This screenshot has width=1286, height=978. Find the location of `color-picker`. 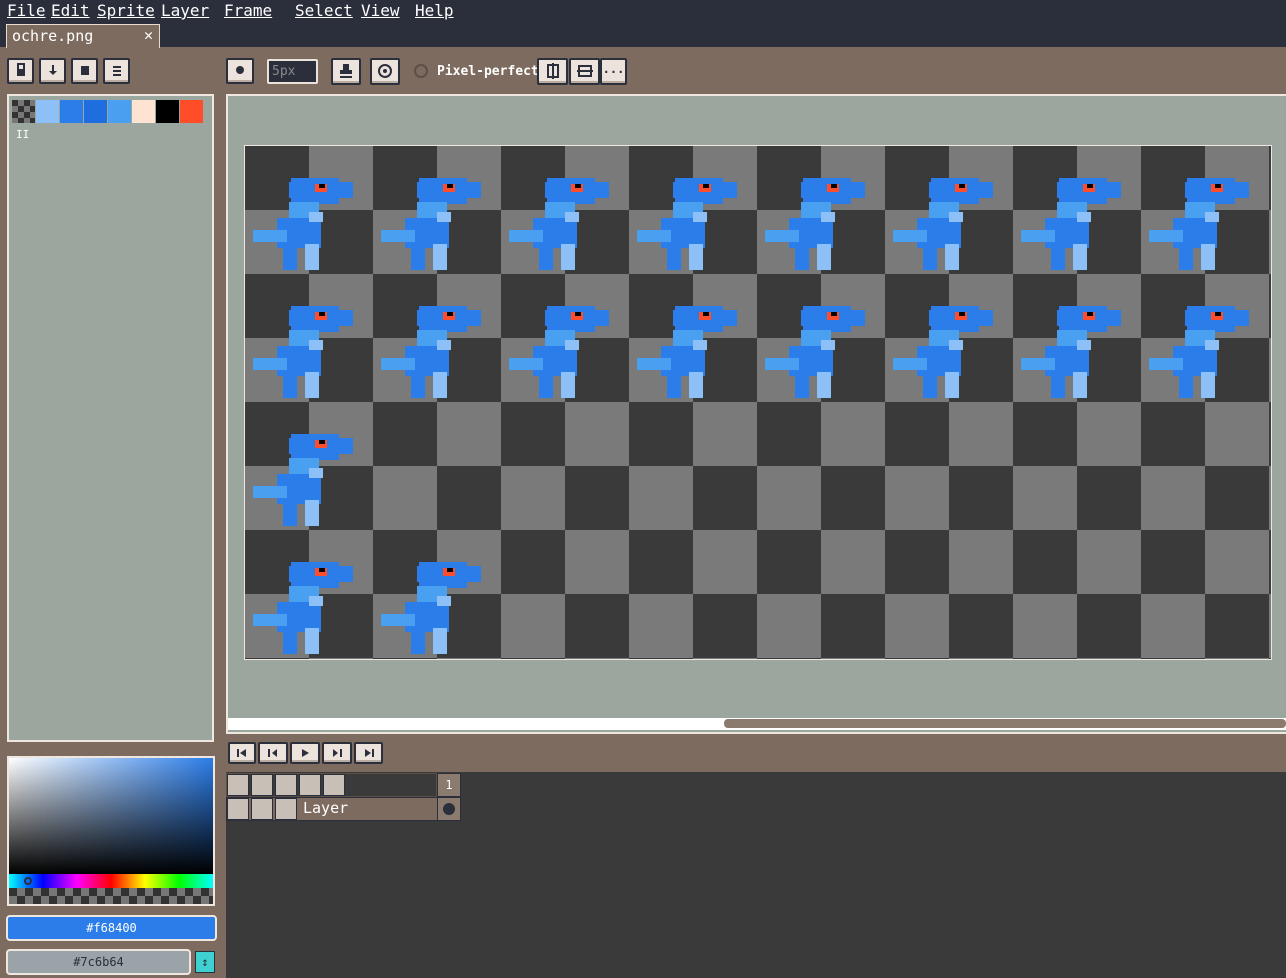

color-picker is located at coordinates (111, 831).